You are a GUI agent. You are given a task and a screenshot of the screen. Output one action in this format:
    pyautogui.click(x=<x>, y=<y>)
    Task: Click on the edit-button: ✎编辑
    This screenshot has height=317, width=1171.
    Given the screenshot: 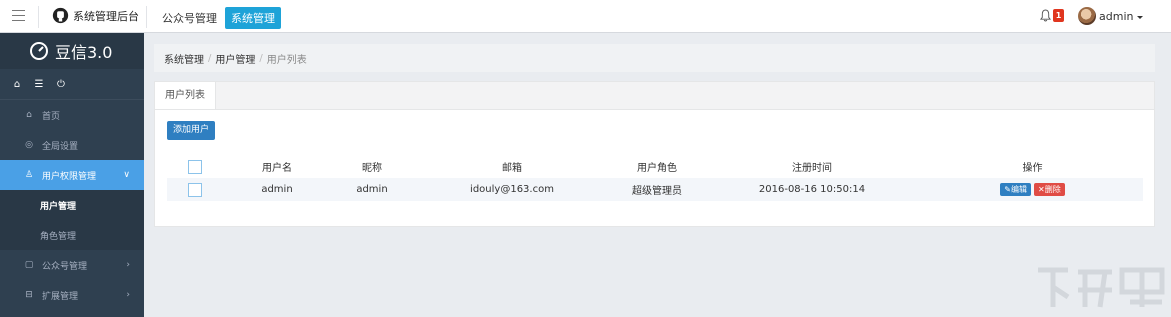 What is the action you would take?
    pyautogui.click(x=1015, y=189)
    